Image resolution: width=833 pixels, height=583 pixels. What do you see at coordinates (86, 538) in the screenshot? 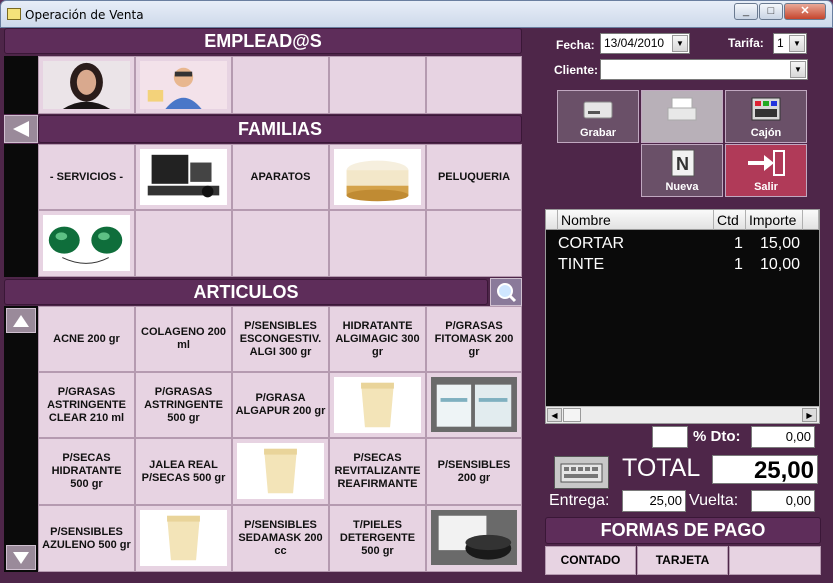
I see `article-tile: P/SENSIBLES AZULENO 500 gr` at bounding box center [86, 538].